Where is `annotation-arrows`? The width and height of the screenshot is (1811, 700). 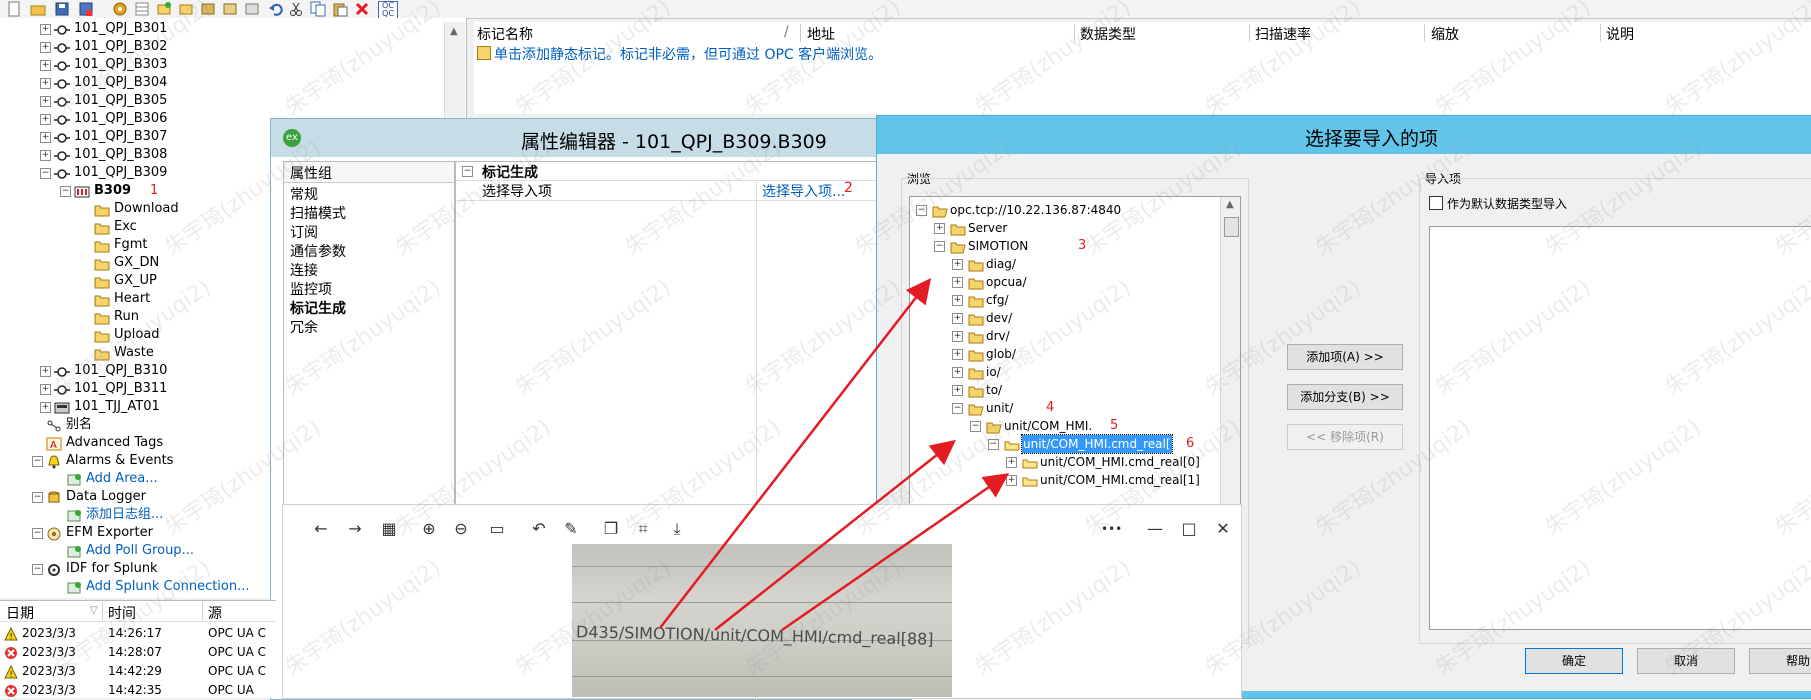 annotation-arrows is located at coordinates (834, 455).